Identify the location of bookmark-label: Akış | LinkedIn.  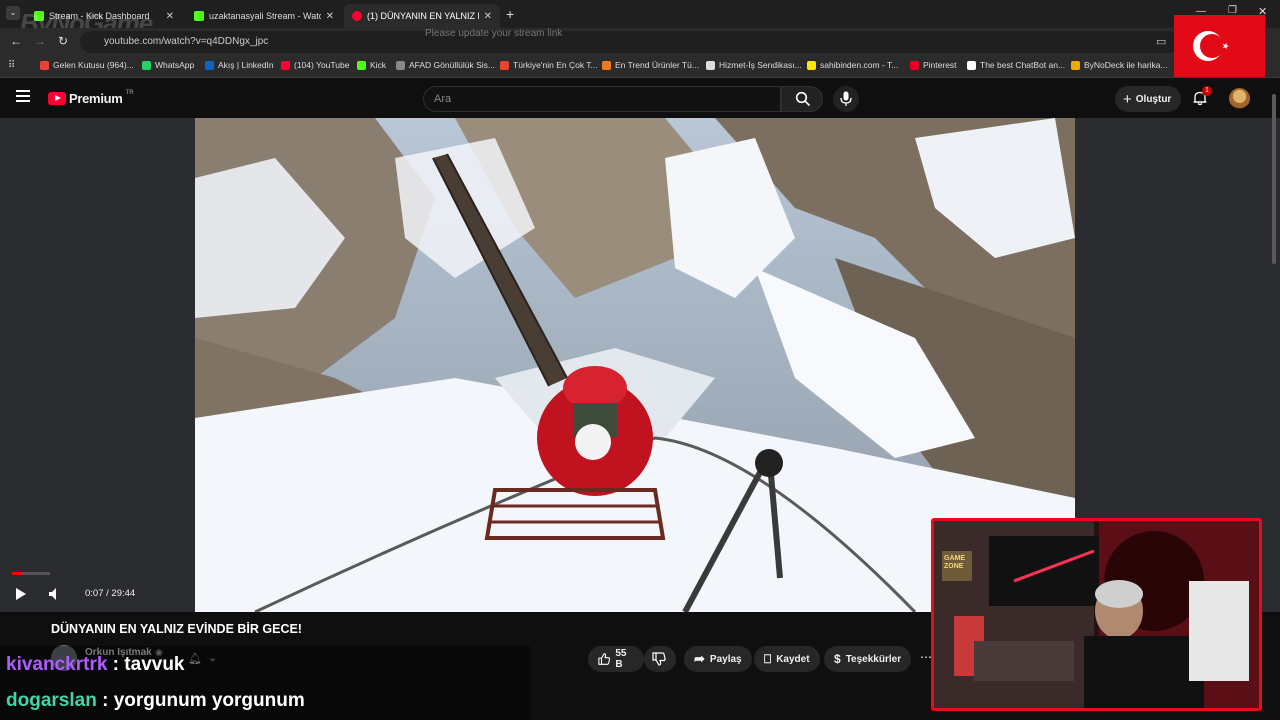
(246, 65).